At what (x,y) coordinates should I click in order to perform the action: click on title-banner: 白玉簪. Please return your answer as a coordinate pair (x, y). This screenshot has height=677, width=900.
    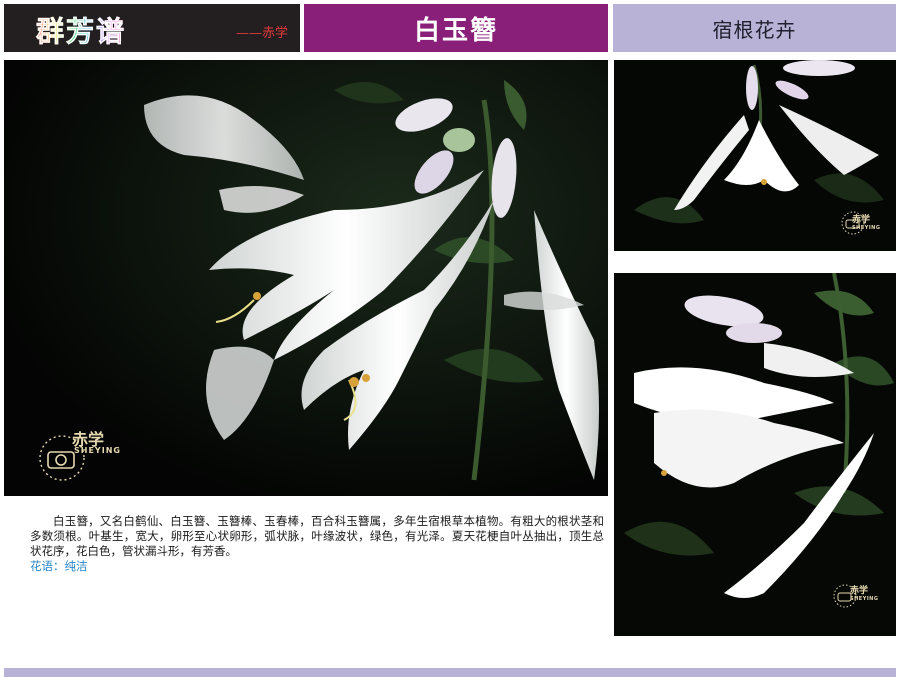
    Looking at the image, I should click on (456, 28).